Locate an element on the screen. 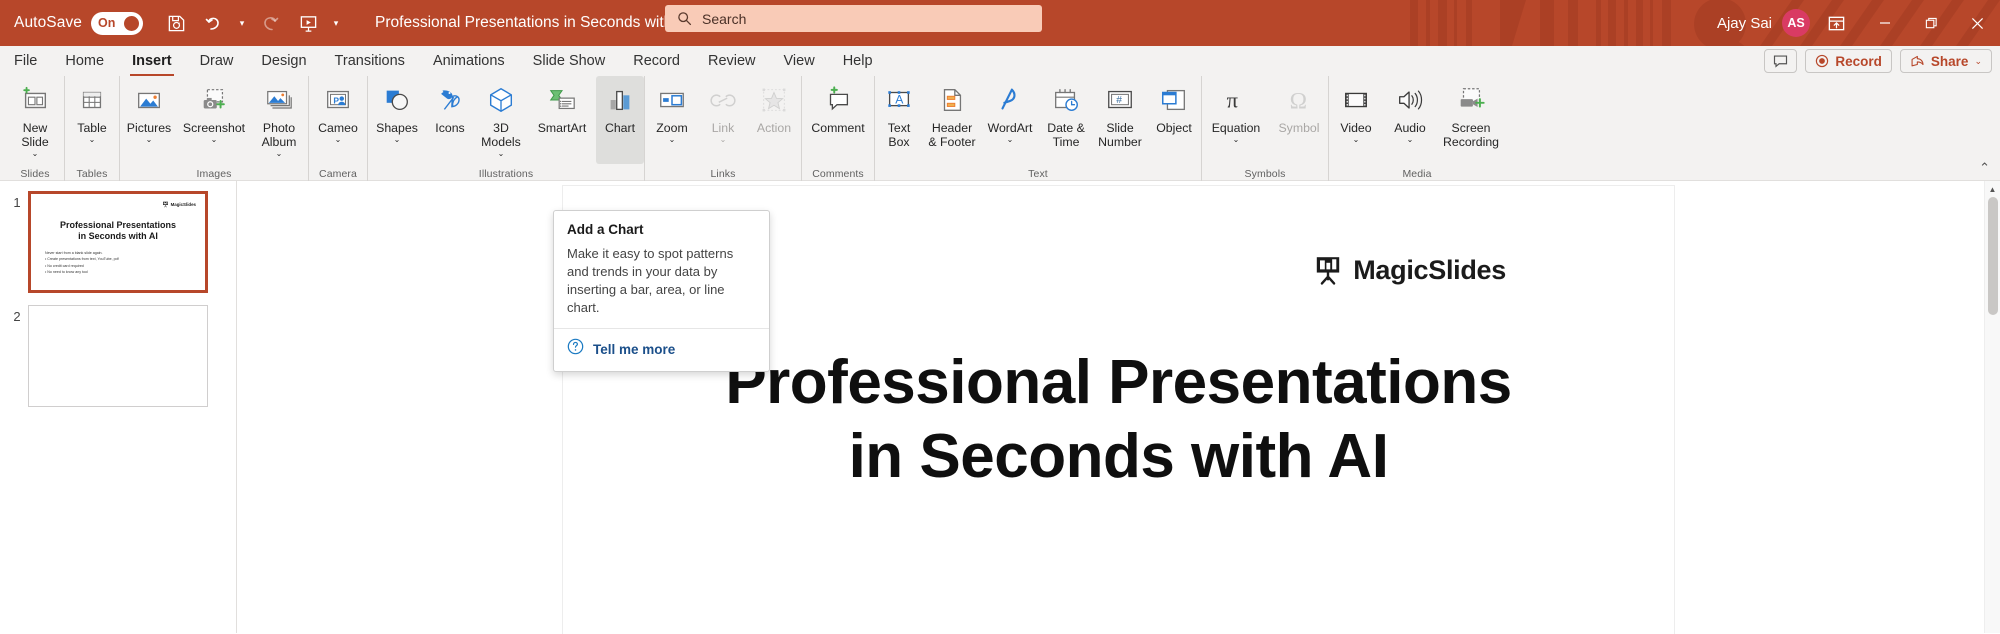 Image resolution: width=2000 pixels, height=634 pixels. restore-button is located at coordinates (1931, 23).